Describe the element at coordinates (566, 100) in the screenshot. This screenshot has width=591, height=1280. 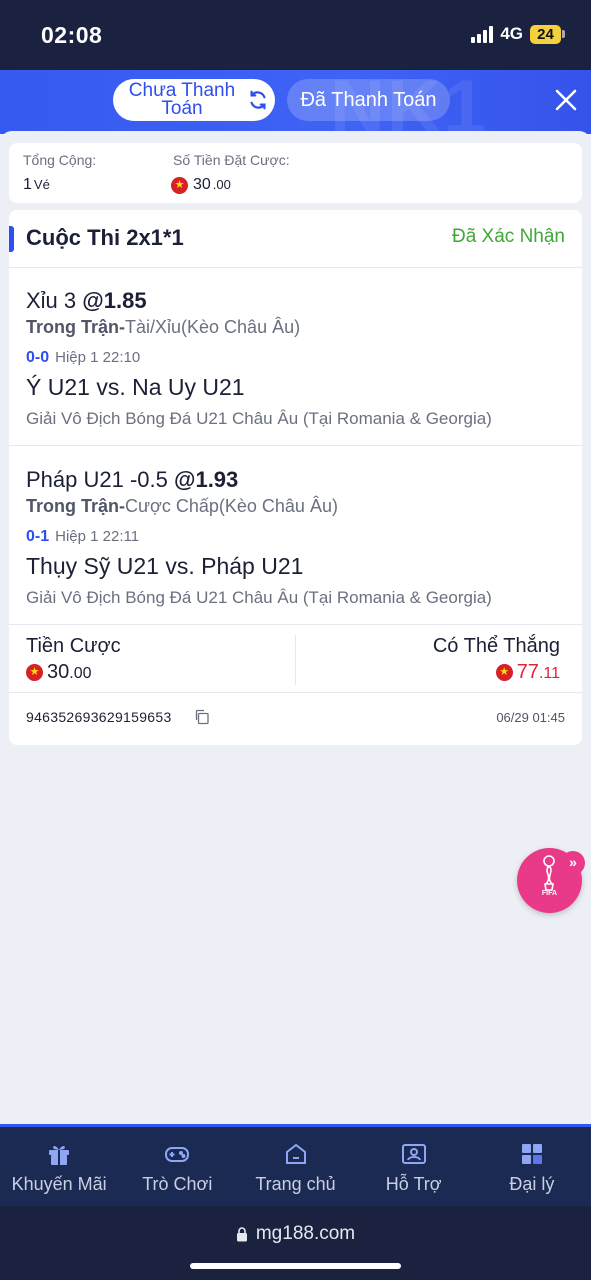
I see `close-icon` at that location.